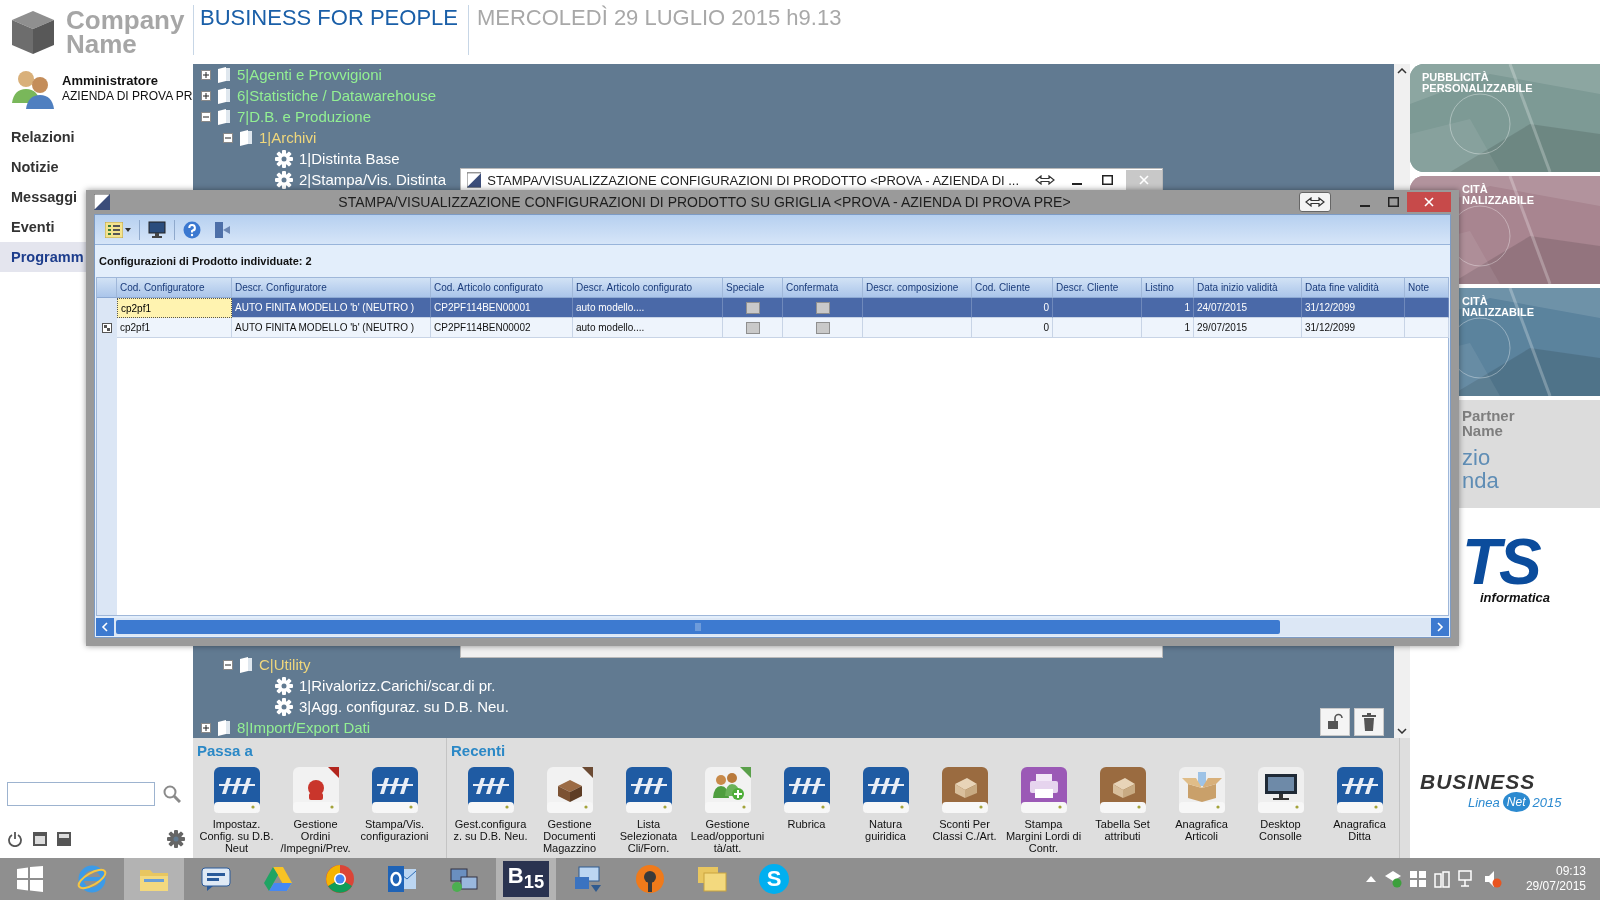 The width and height of the screenshot is (1600, 900). Describe the element at coordinates (1515, 597) in the screenshot. I see `vendor-logo-caption: informatica` at that location.